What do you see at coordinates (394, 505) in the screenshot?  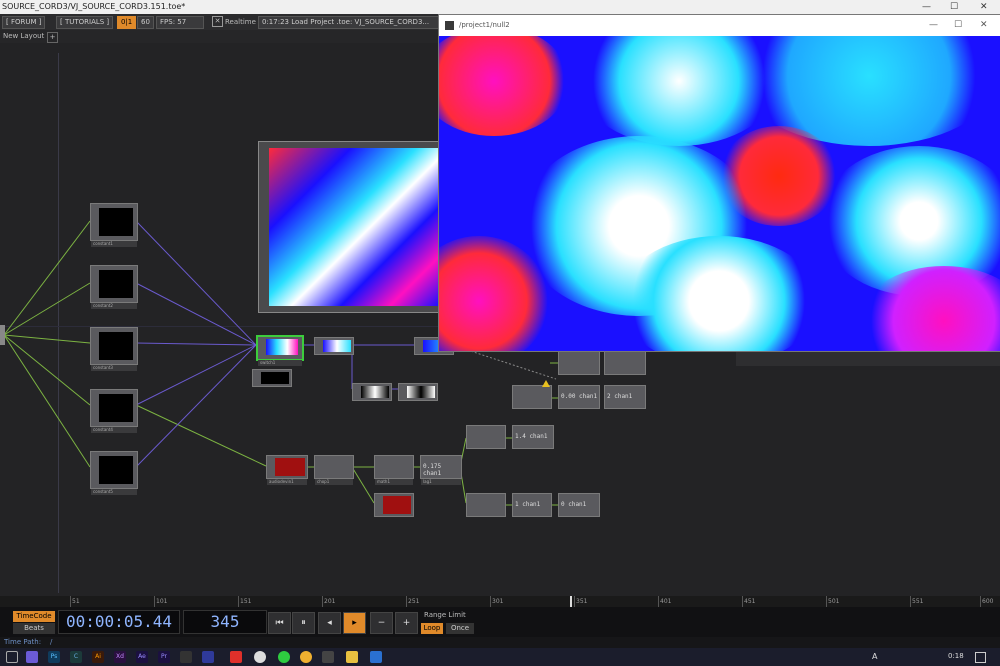 I see `audio-preview-node` at bounding box center [394, 505].